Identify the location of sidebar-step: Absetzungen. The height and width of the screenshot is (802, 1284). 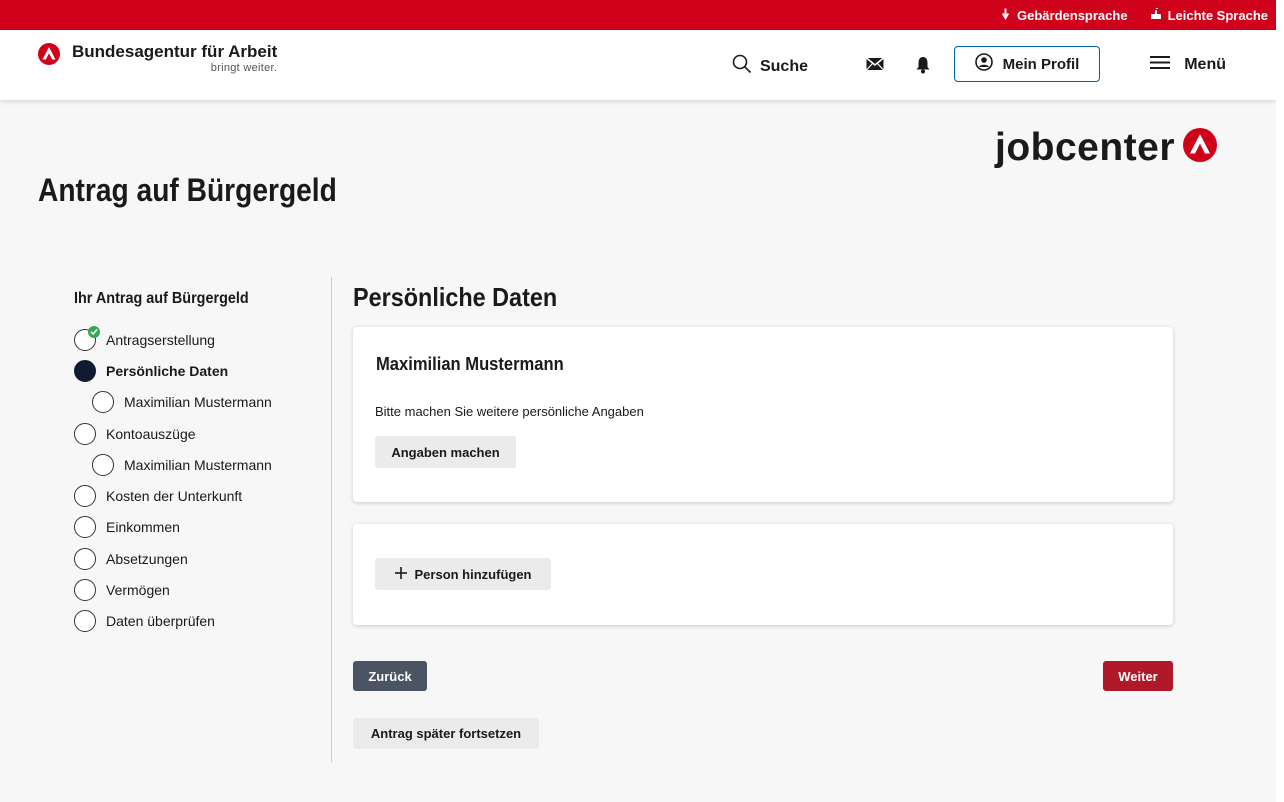
(194, 558).